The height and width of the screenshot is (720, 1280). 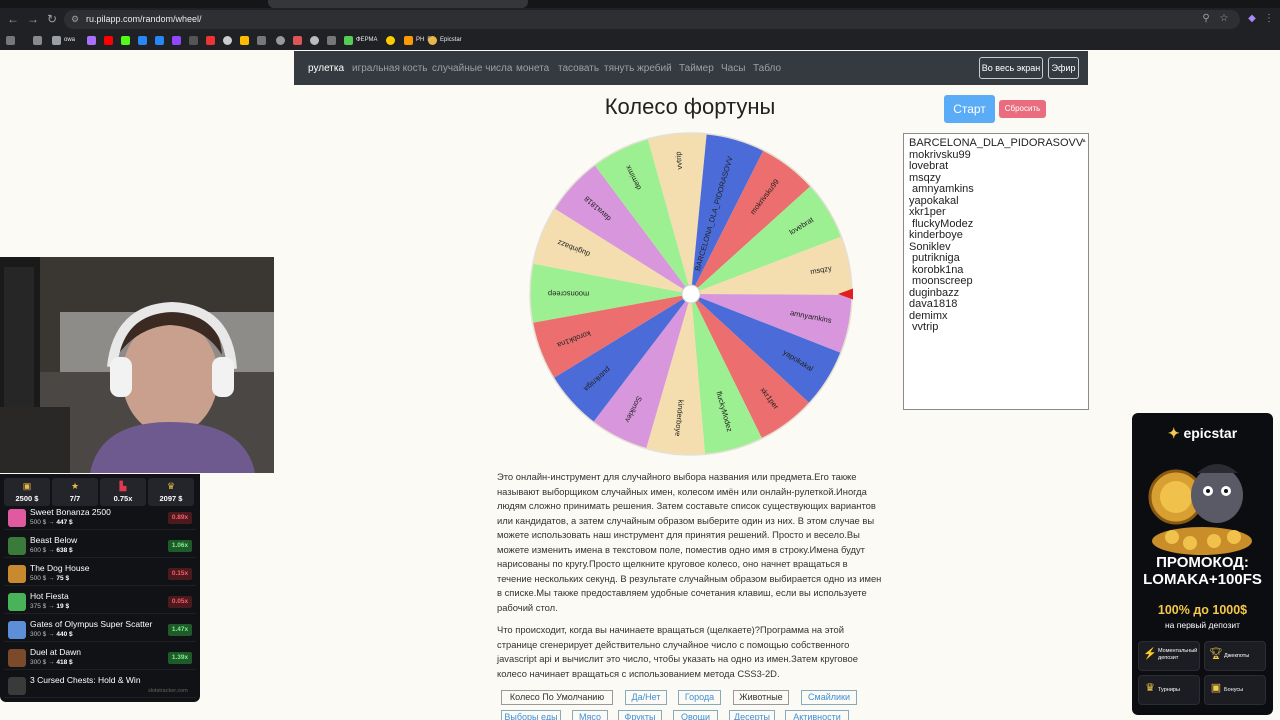 What do you see at coordinates (996, 258) in the screenshot?
I see `name-line: putrikniga` at bounding box center [996, 258].